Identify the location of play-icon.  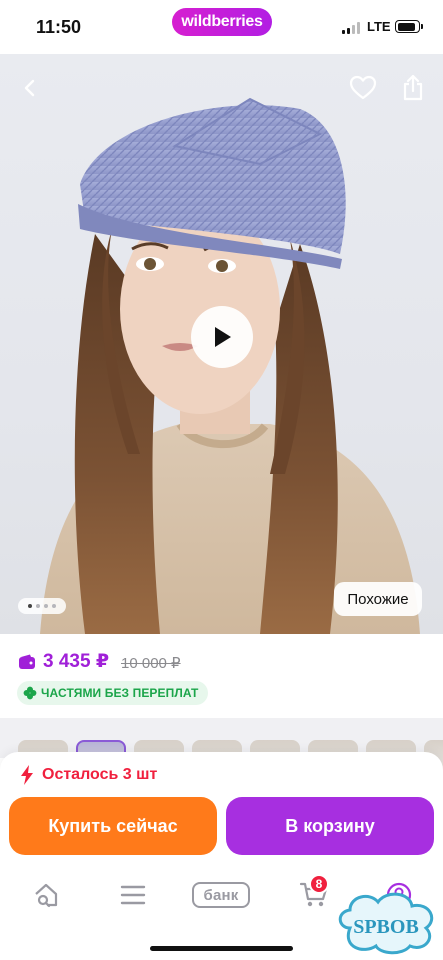
(223, 337).